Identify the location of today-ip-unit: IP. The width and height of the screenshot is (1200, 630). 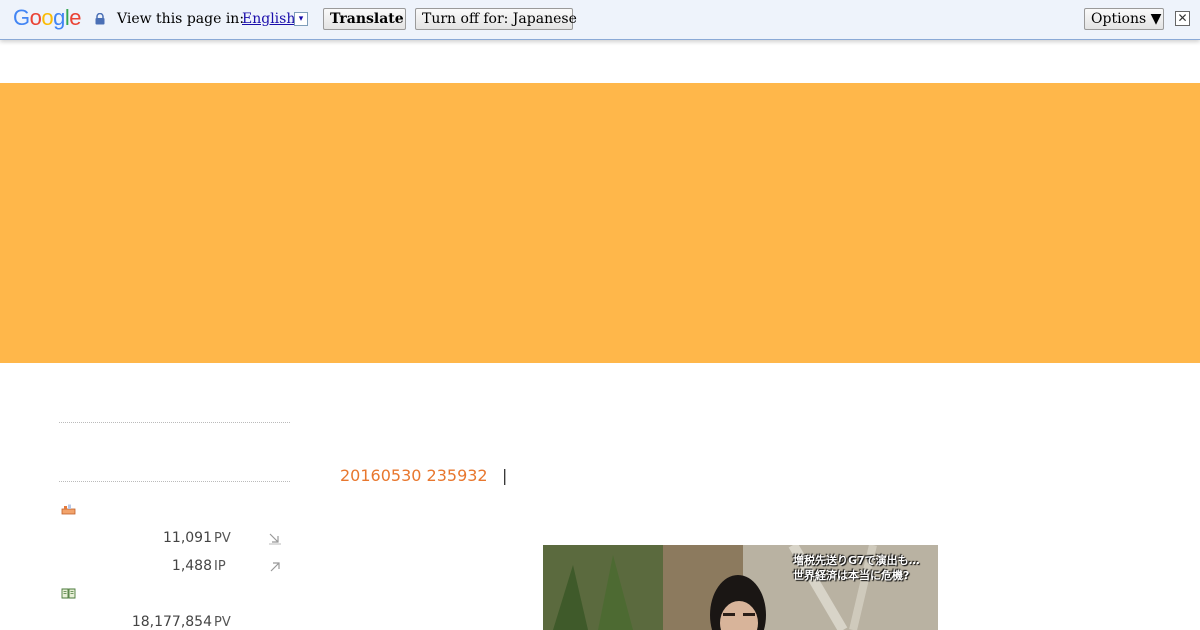
(220, 566).